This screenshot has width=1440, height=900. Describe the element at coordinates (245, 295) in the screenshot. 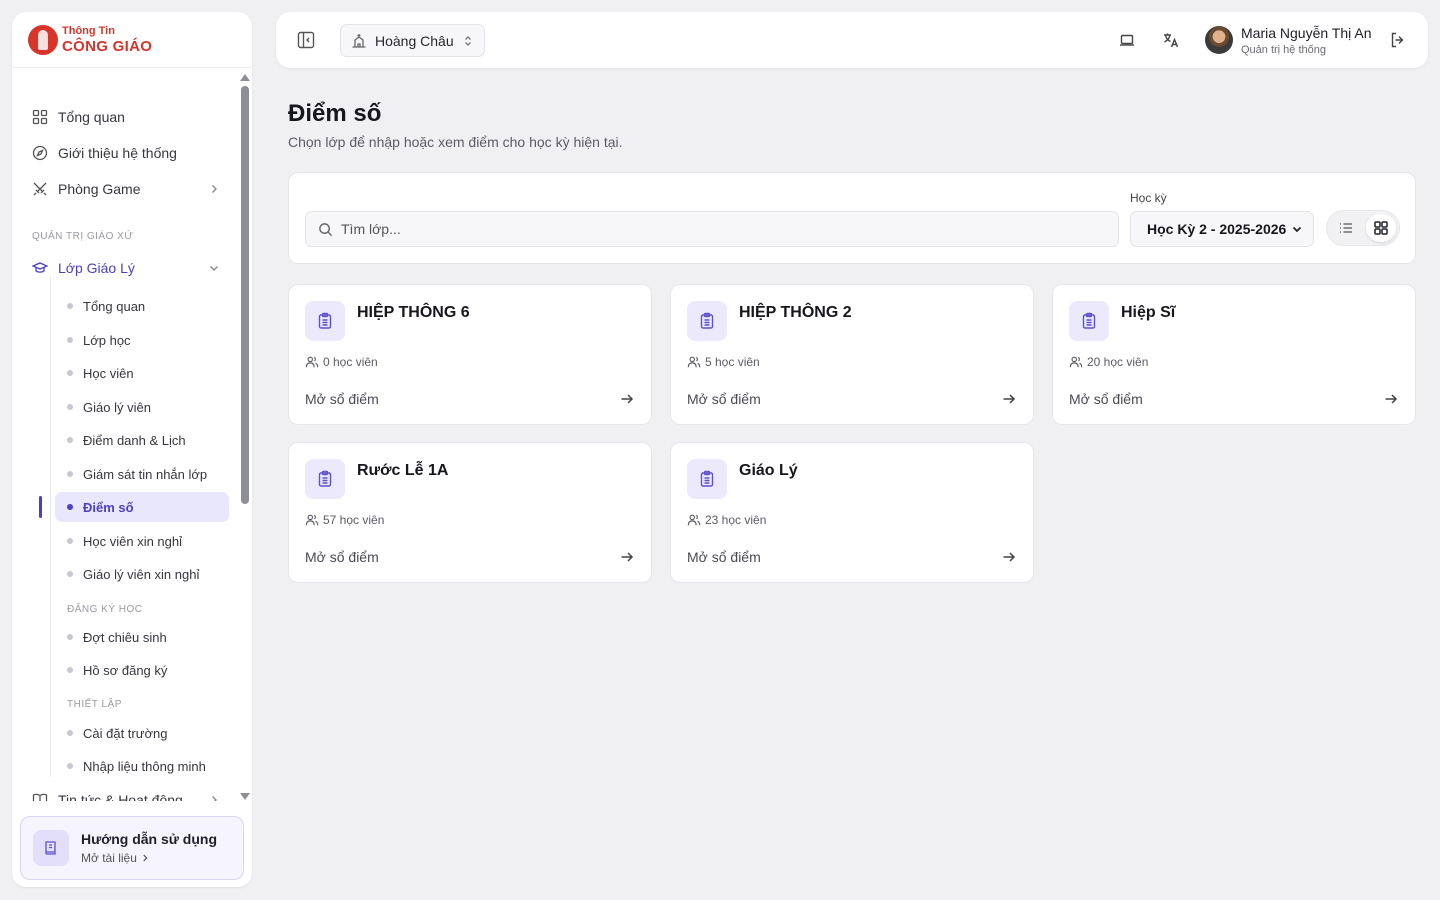

I see `scroll-thumb` at that location.